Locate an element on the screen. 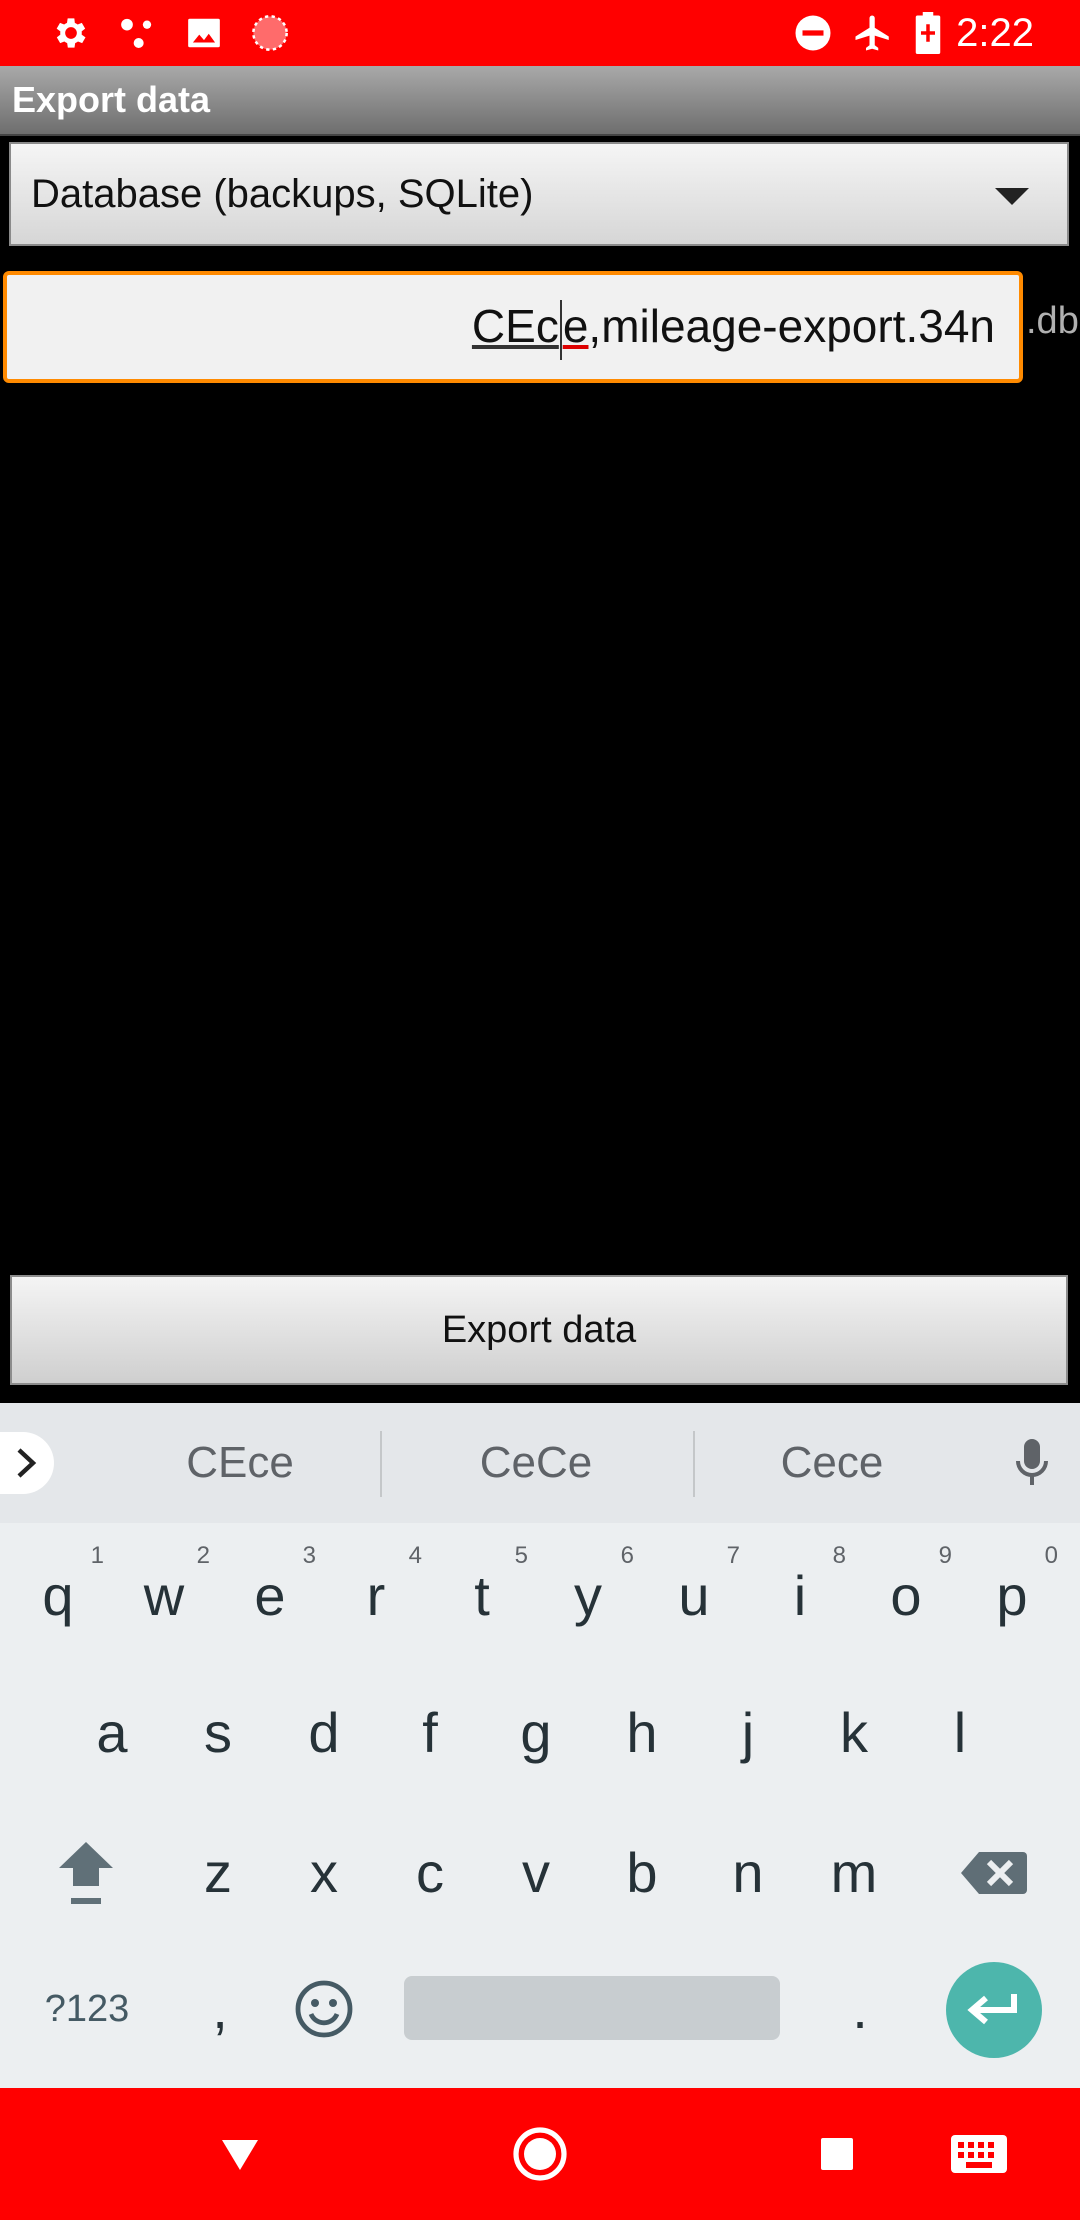 The height and width of the screenshot is (2220, 1080). key-i: i8 is located at coordinates (800, 1596).